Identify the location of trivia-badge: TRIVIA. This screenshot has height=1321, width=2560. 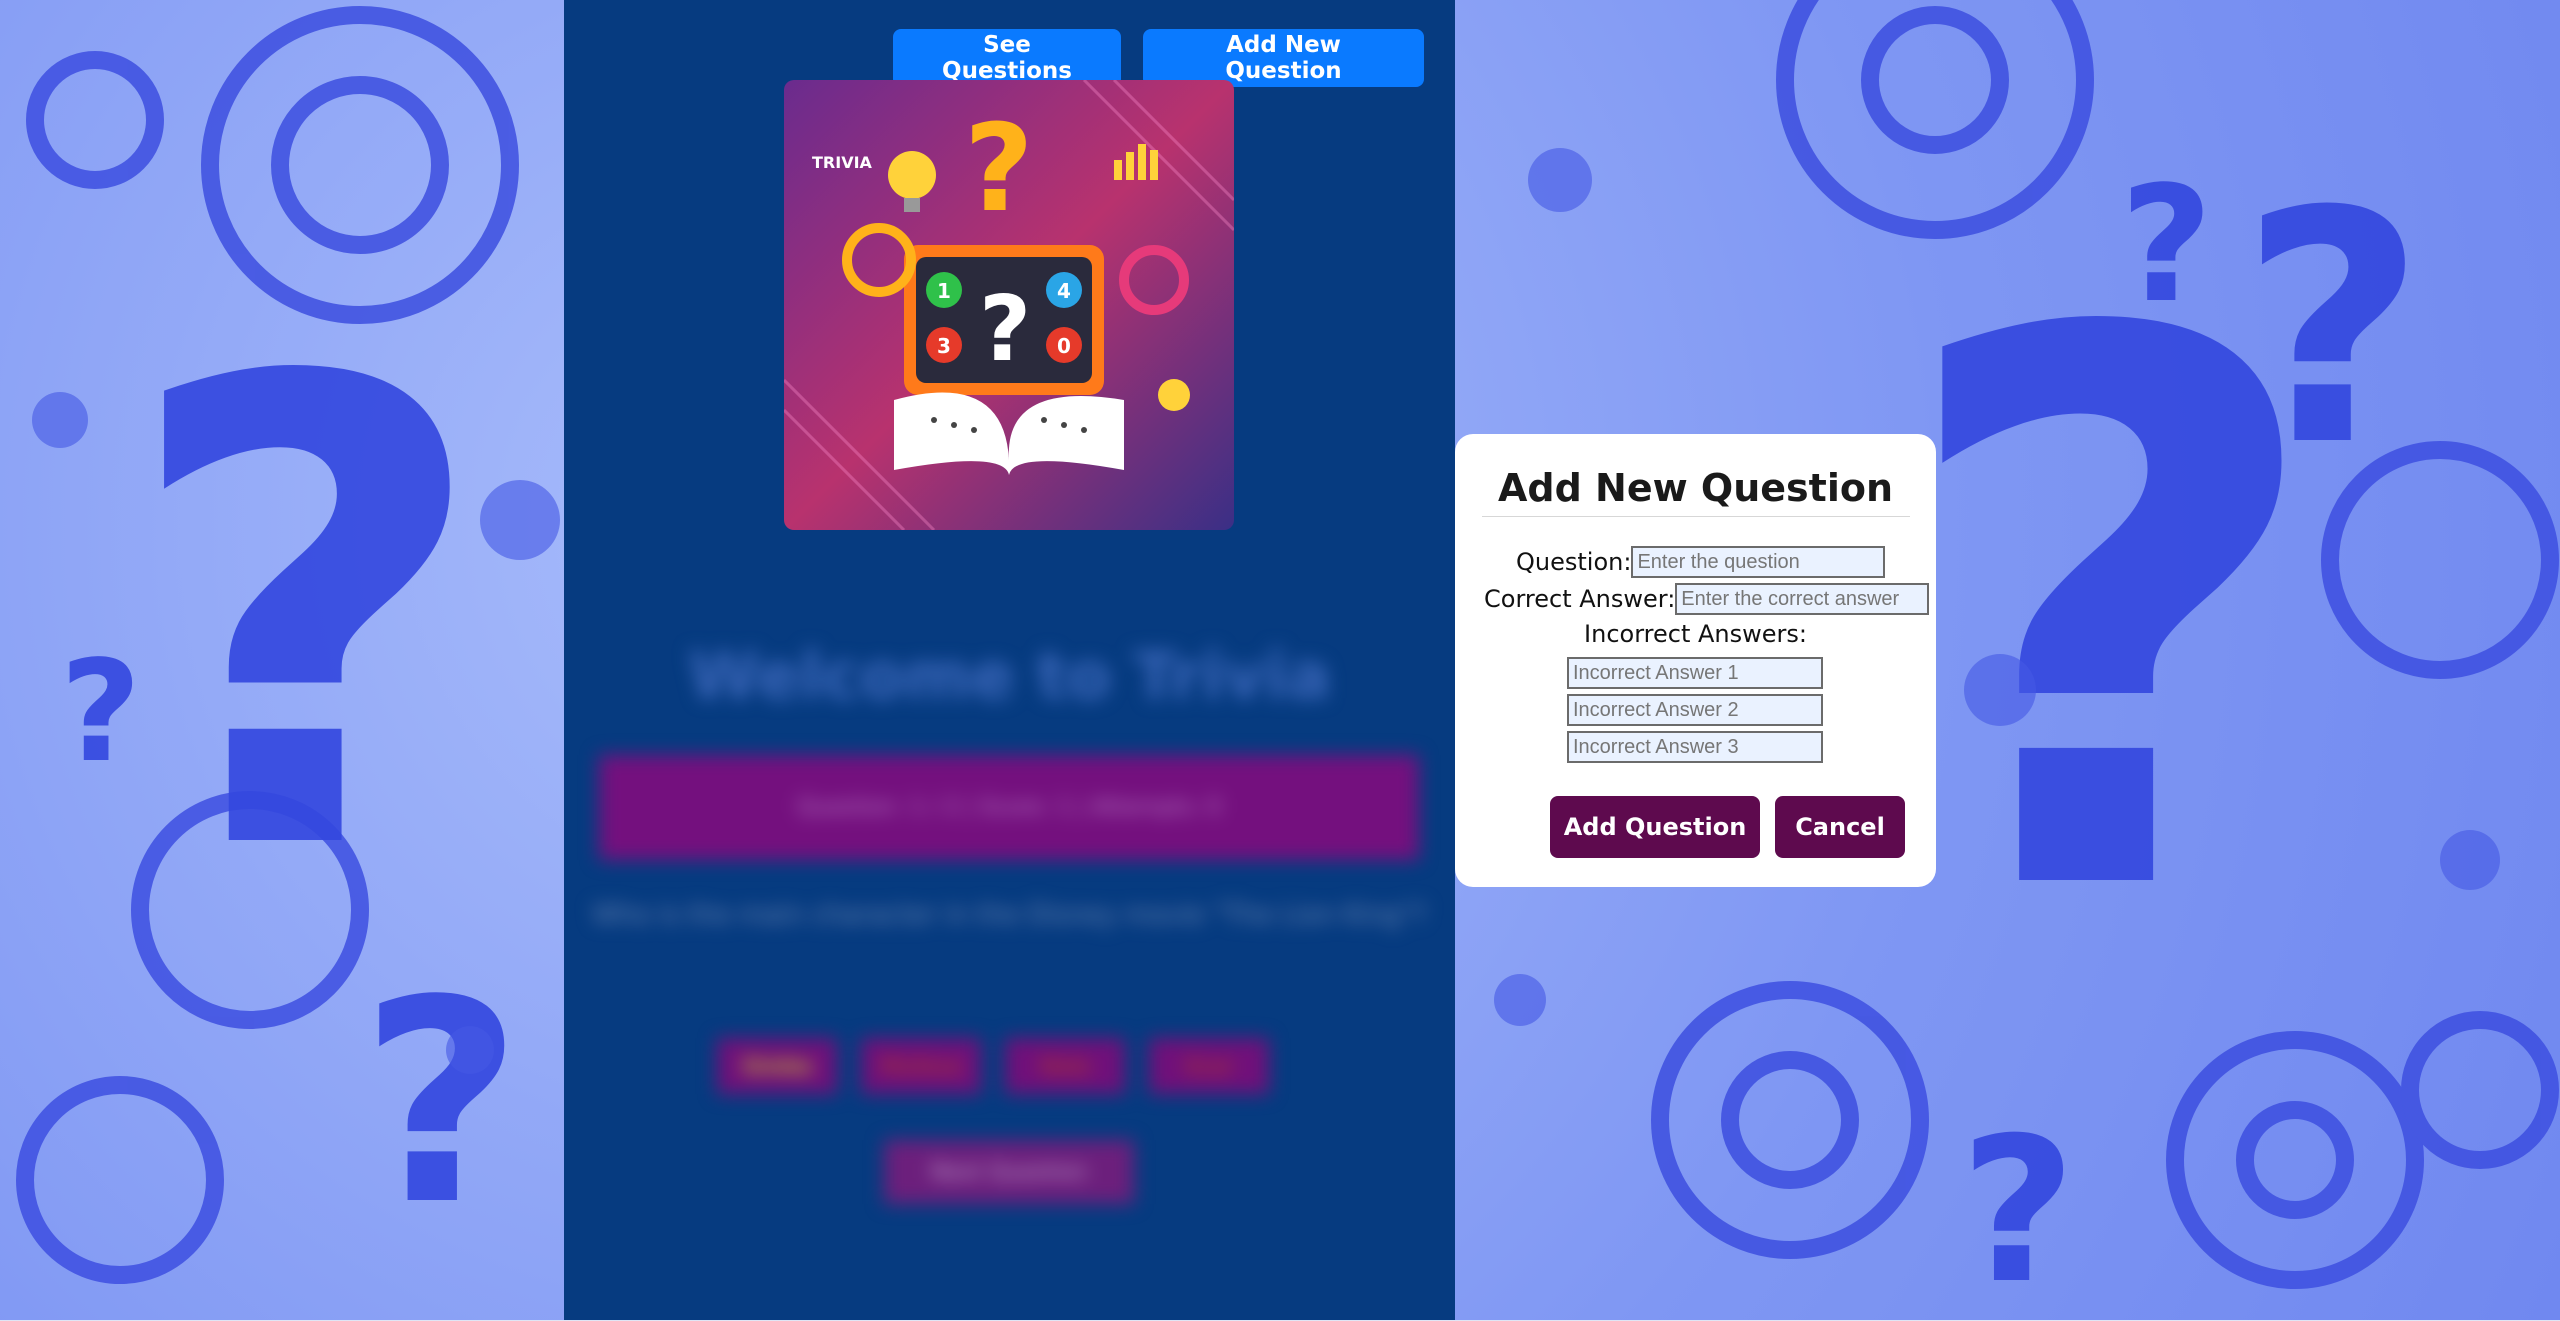
(842, 162).